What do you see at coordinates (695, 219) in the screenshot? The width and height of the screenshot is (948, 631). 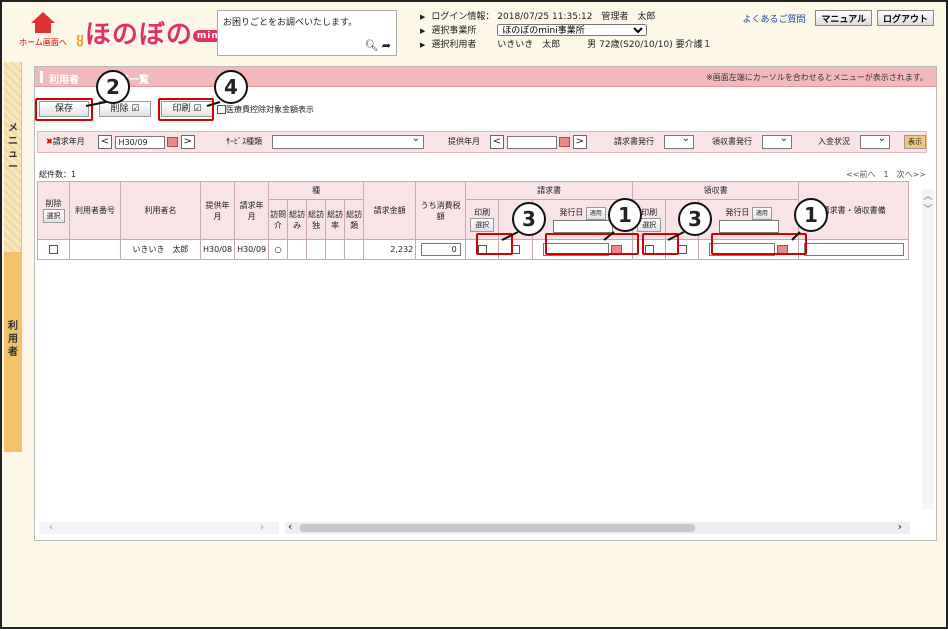 I see `callout-3-receipt: 3` at bounding box center [695, 219].